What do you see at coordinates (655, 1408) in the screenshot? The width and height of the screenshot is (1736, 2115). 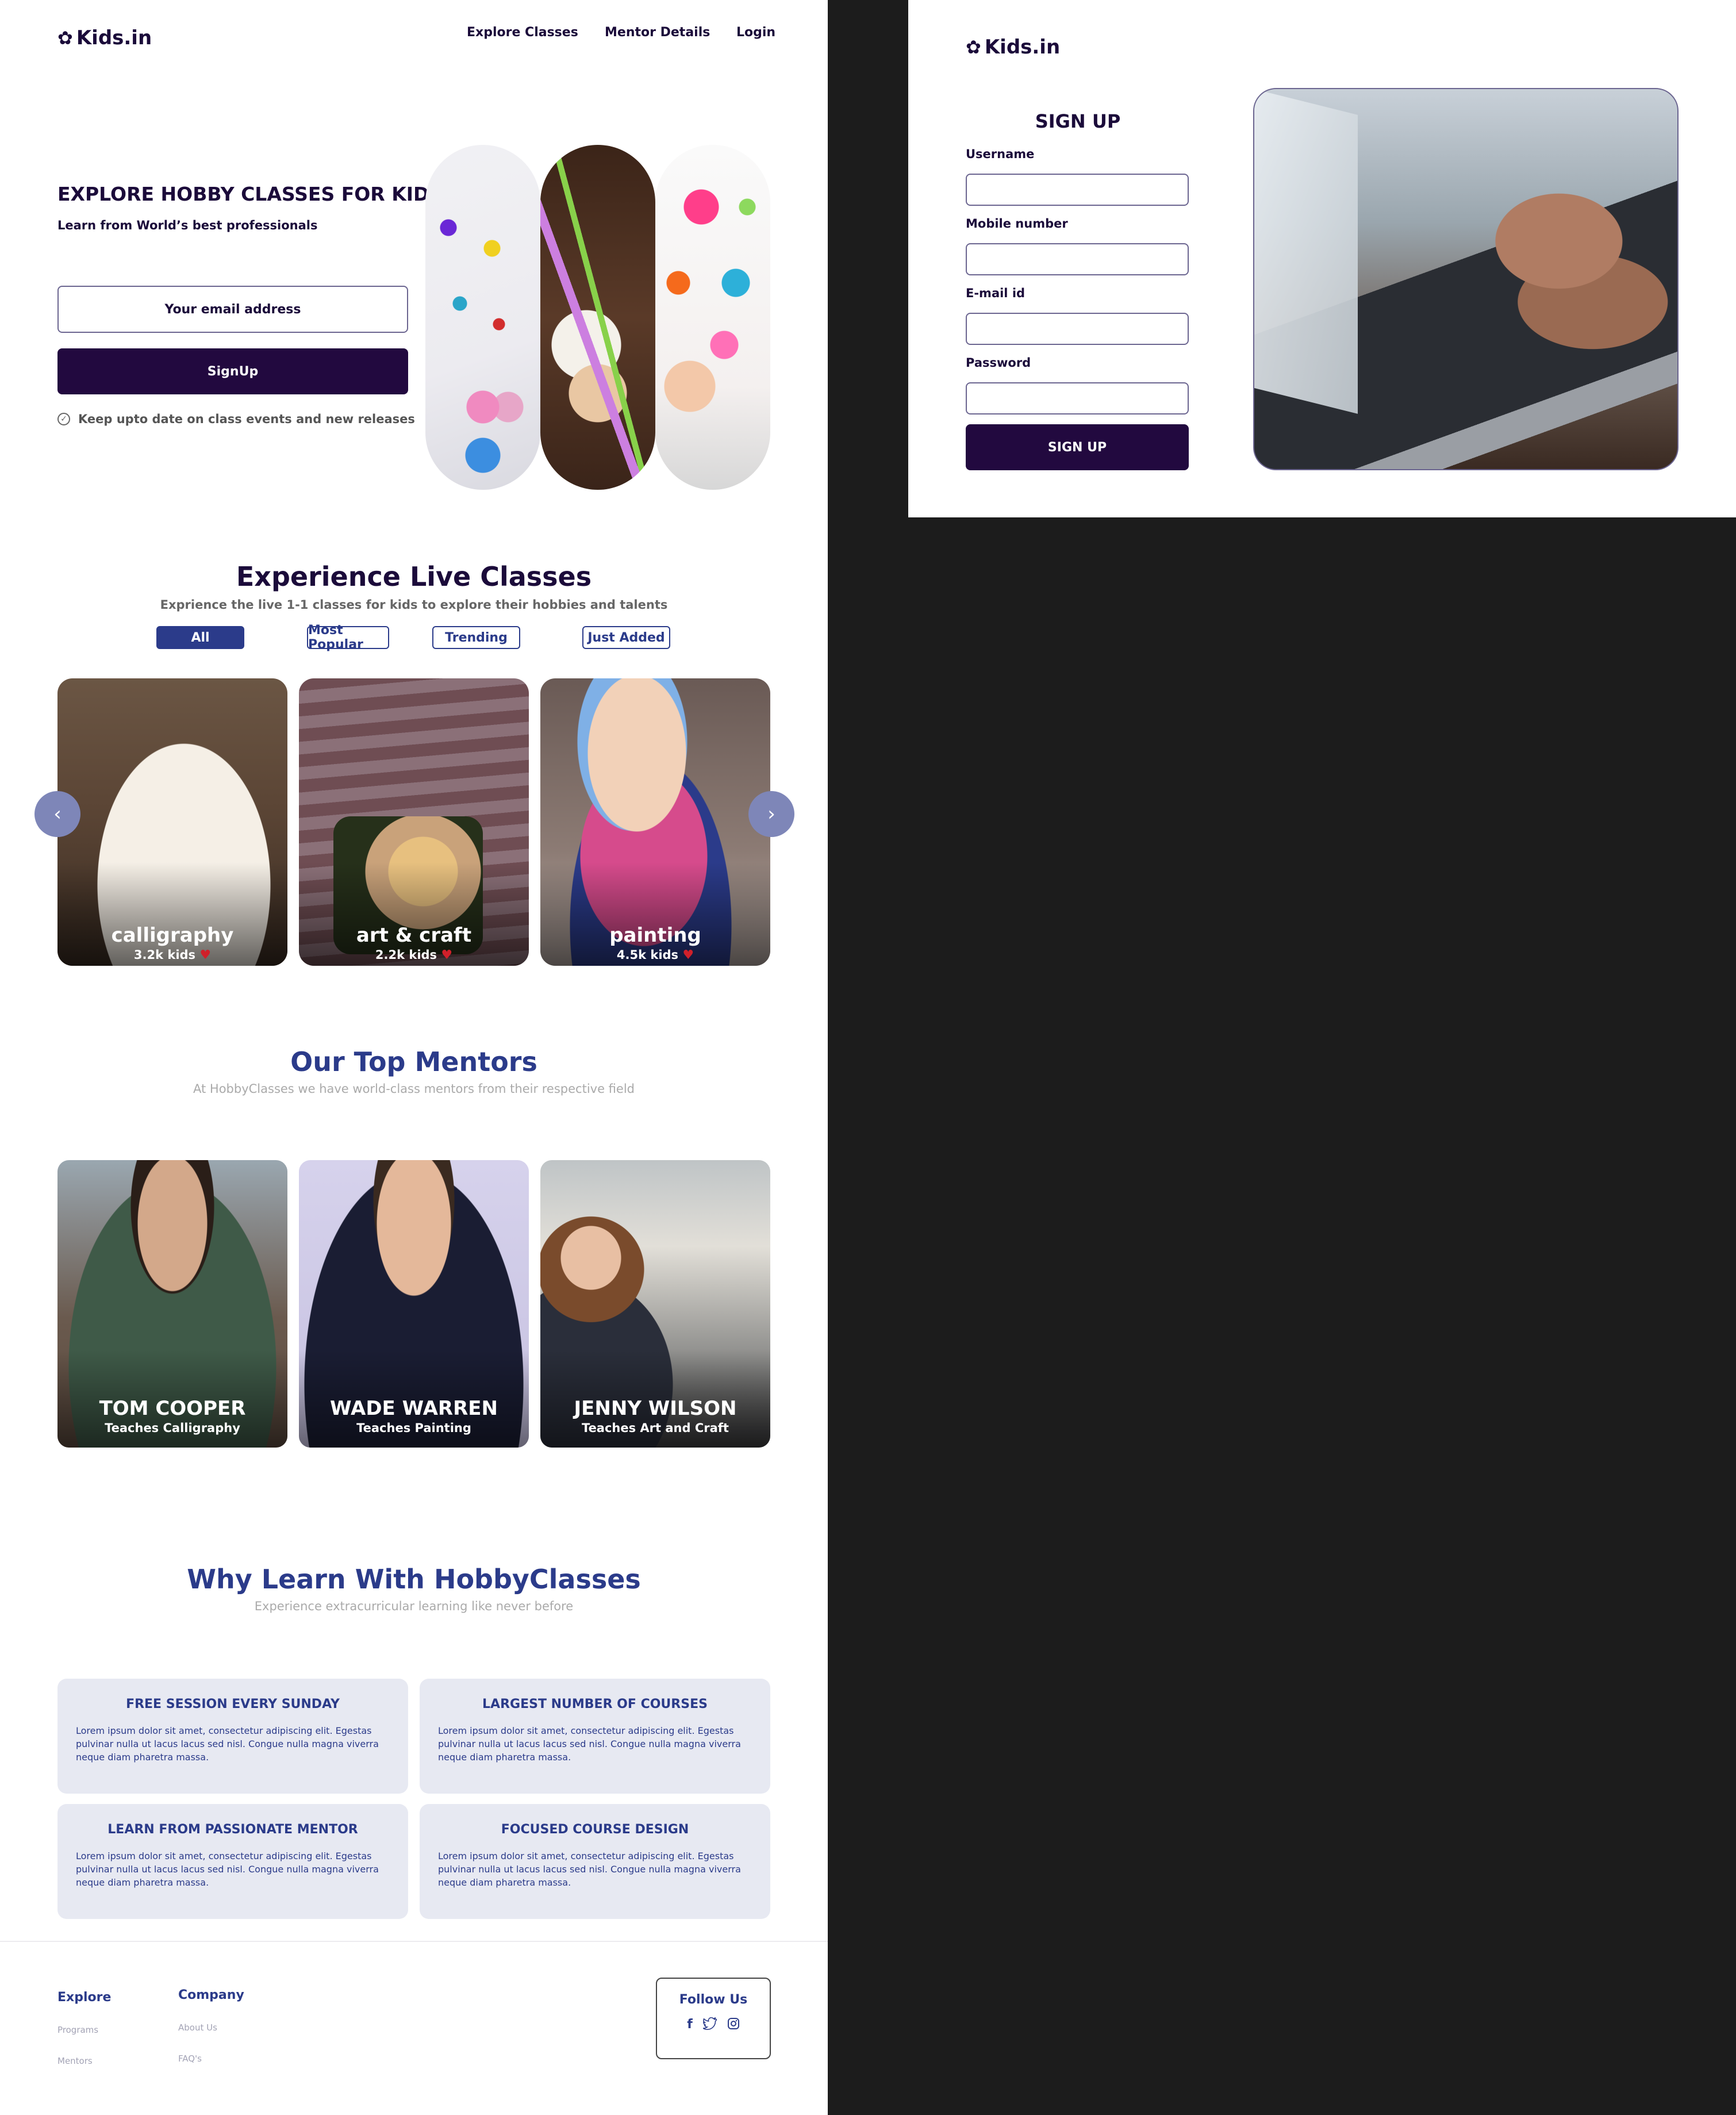 I see `mentor-name: JENNY WILSON` at bounding box center [655, 1408].